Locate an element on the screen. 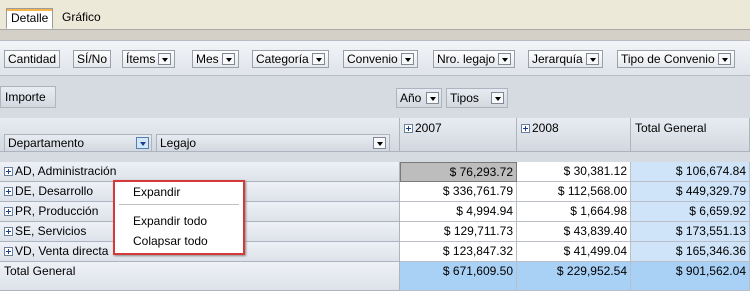  grand-total-cell: $ 671,609.50 is located at coordinates (458, 276).